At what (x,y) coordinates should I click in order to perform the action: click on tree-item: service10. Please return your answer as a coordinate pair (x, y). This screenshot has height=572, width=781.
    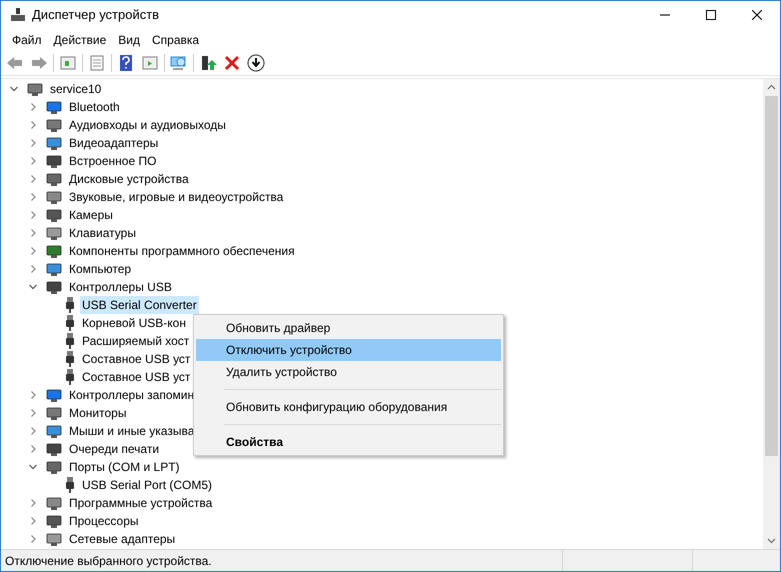
    Looking at the image, I should click on (76, 89).